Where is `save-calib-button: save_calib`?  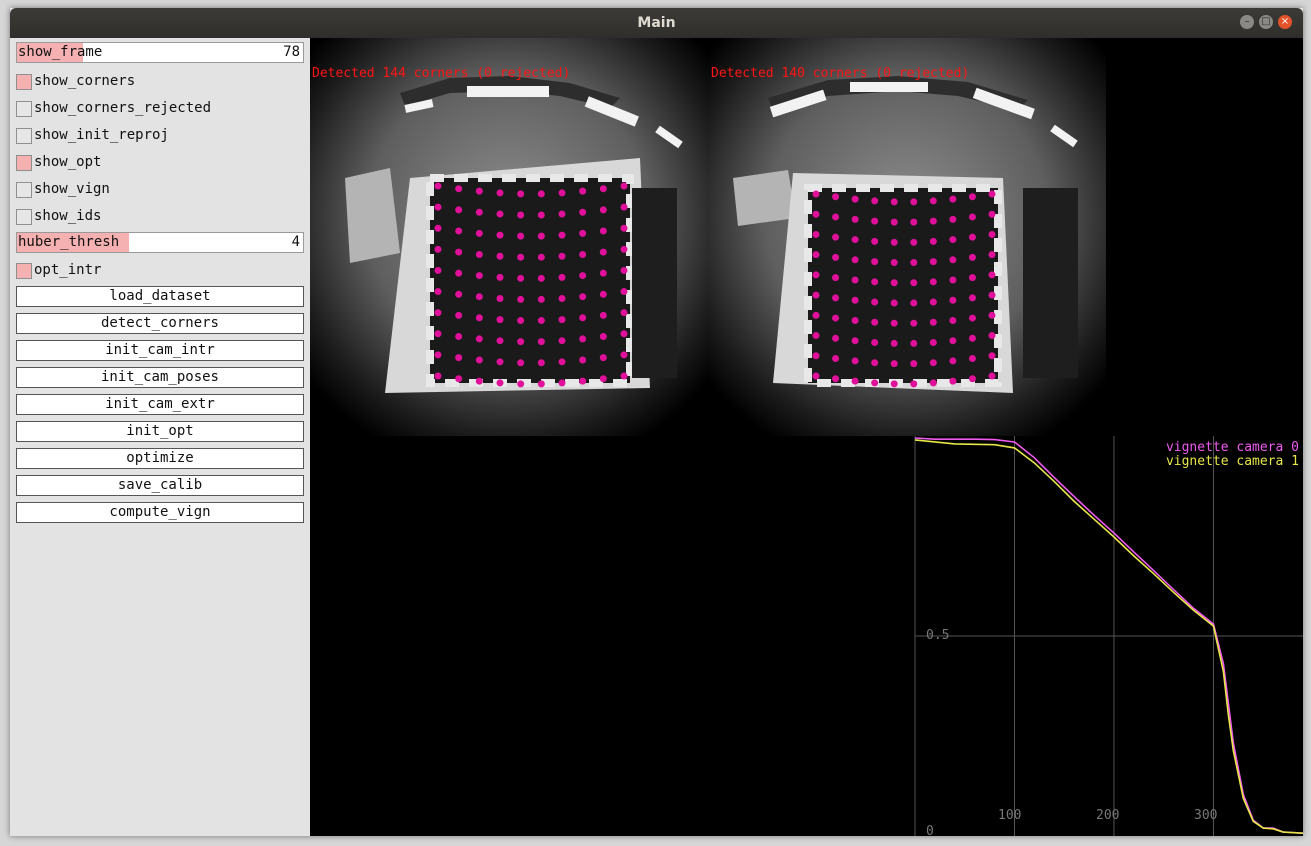 save-calib-button: save_calib is located at coordinates (160, 485).